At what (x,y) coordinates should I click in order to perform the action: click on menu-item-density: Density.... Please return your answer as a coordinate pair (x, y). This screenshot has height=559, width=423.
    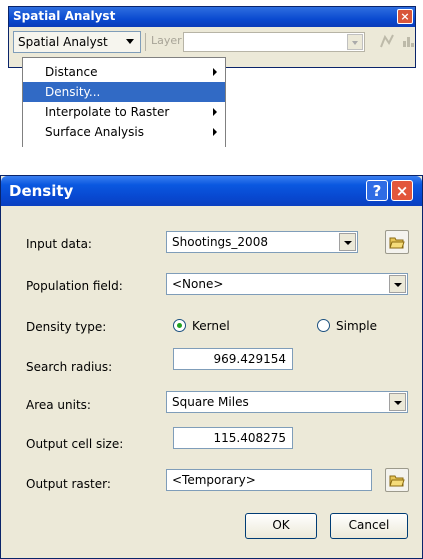
    Looking at the image, I should click on (124, 92).